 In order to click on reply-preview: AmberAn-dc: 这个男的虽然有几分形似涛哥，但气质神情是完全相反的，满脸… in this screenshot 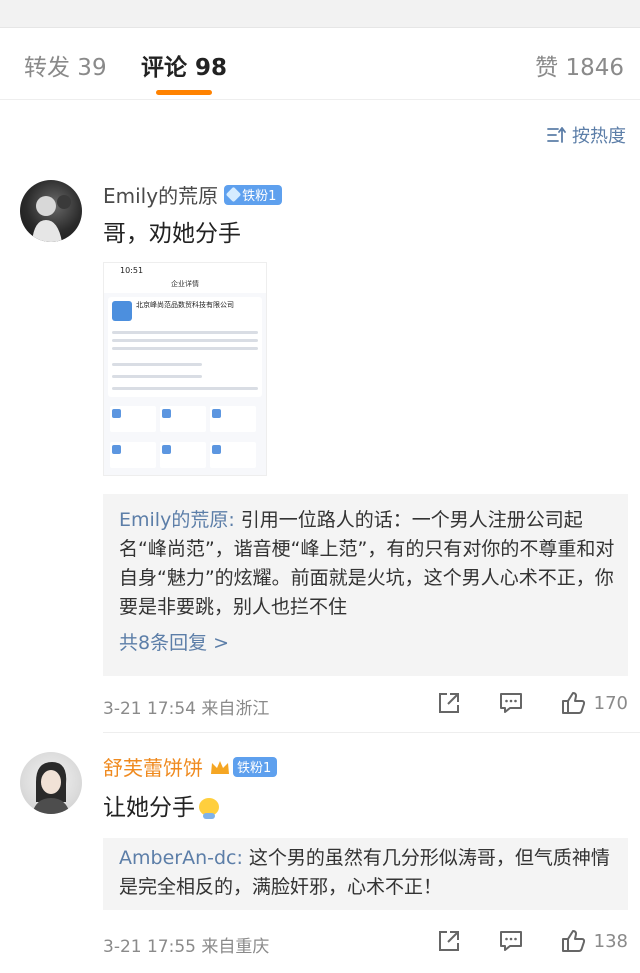, I will do `click(365, 874)`.